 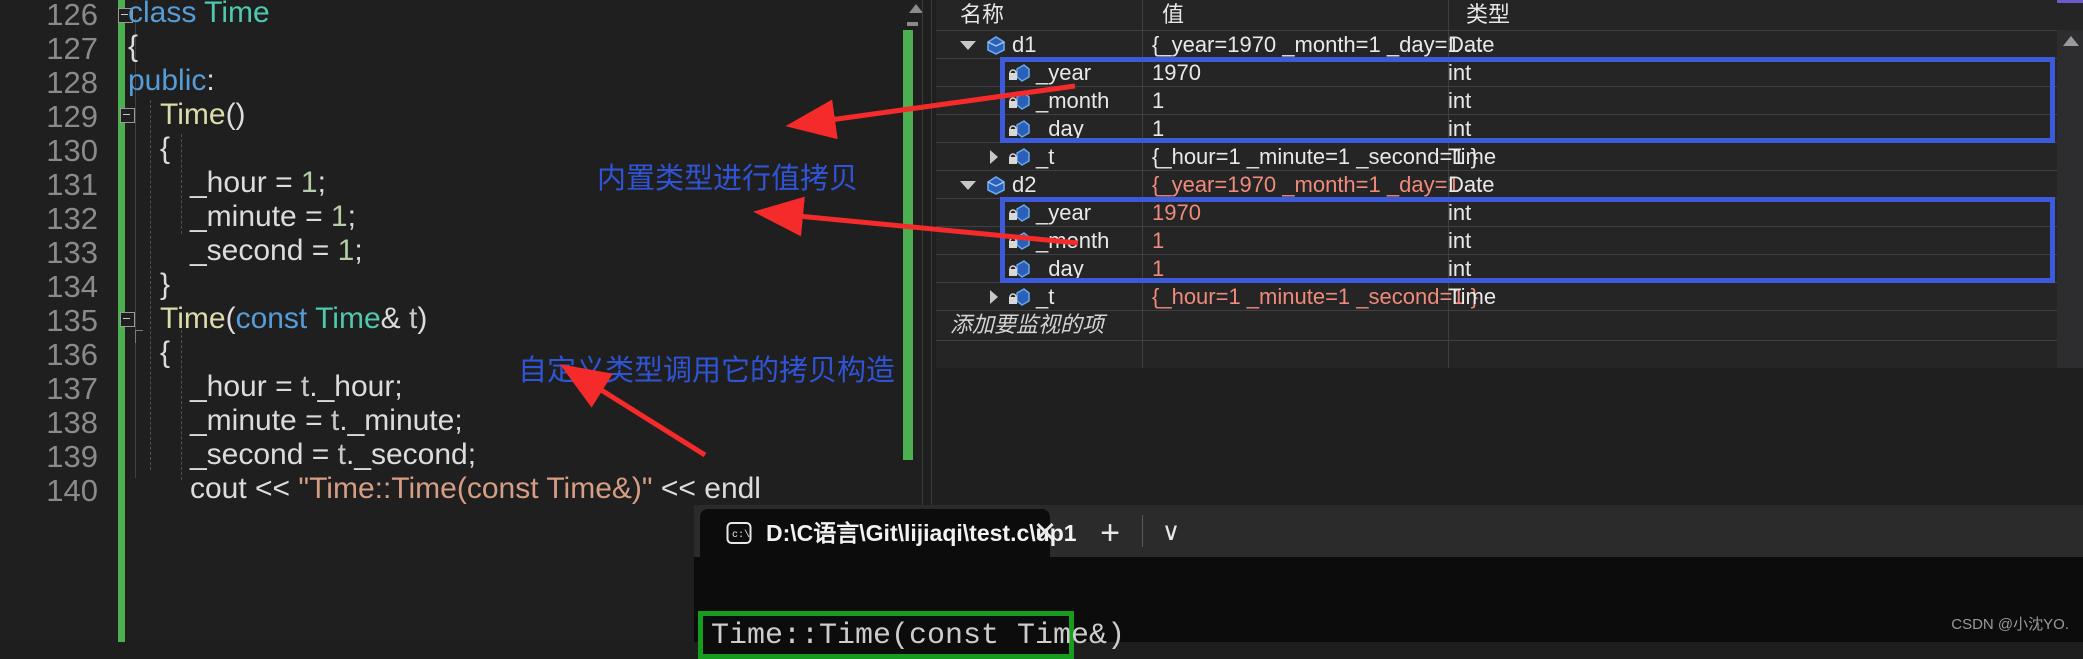 I want to click on line-number: 127, so click(x=72, y=48).